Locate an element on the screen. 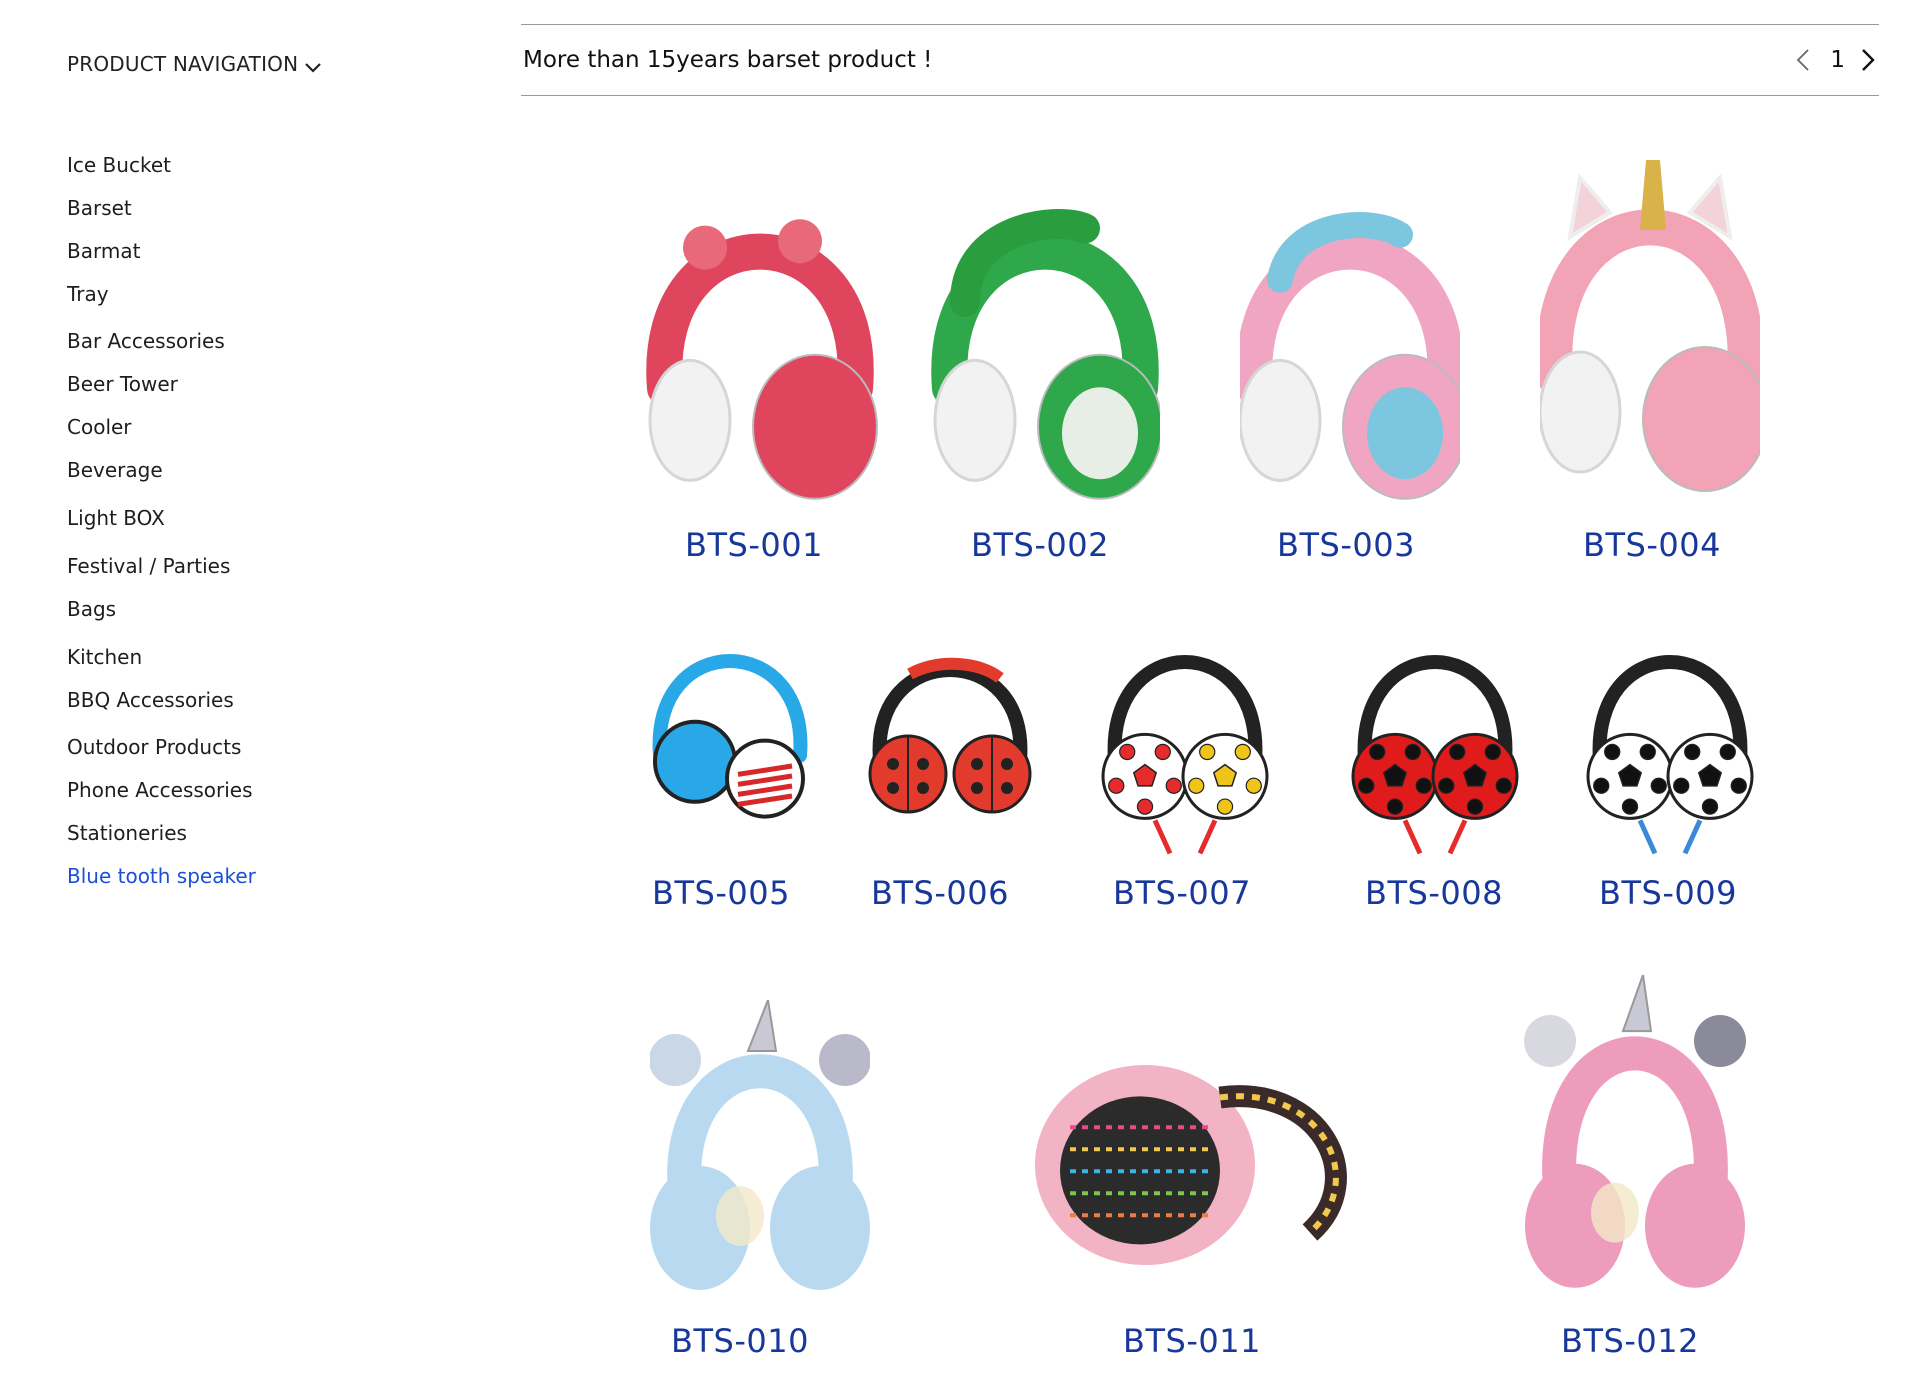 The width and height of the screenshot is (1920, 1393). pager: 1 is located at coordinates (1835, 60).